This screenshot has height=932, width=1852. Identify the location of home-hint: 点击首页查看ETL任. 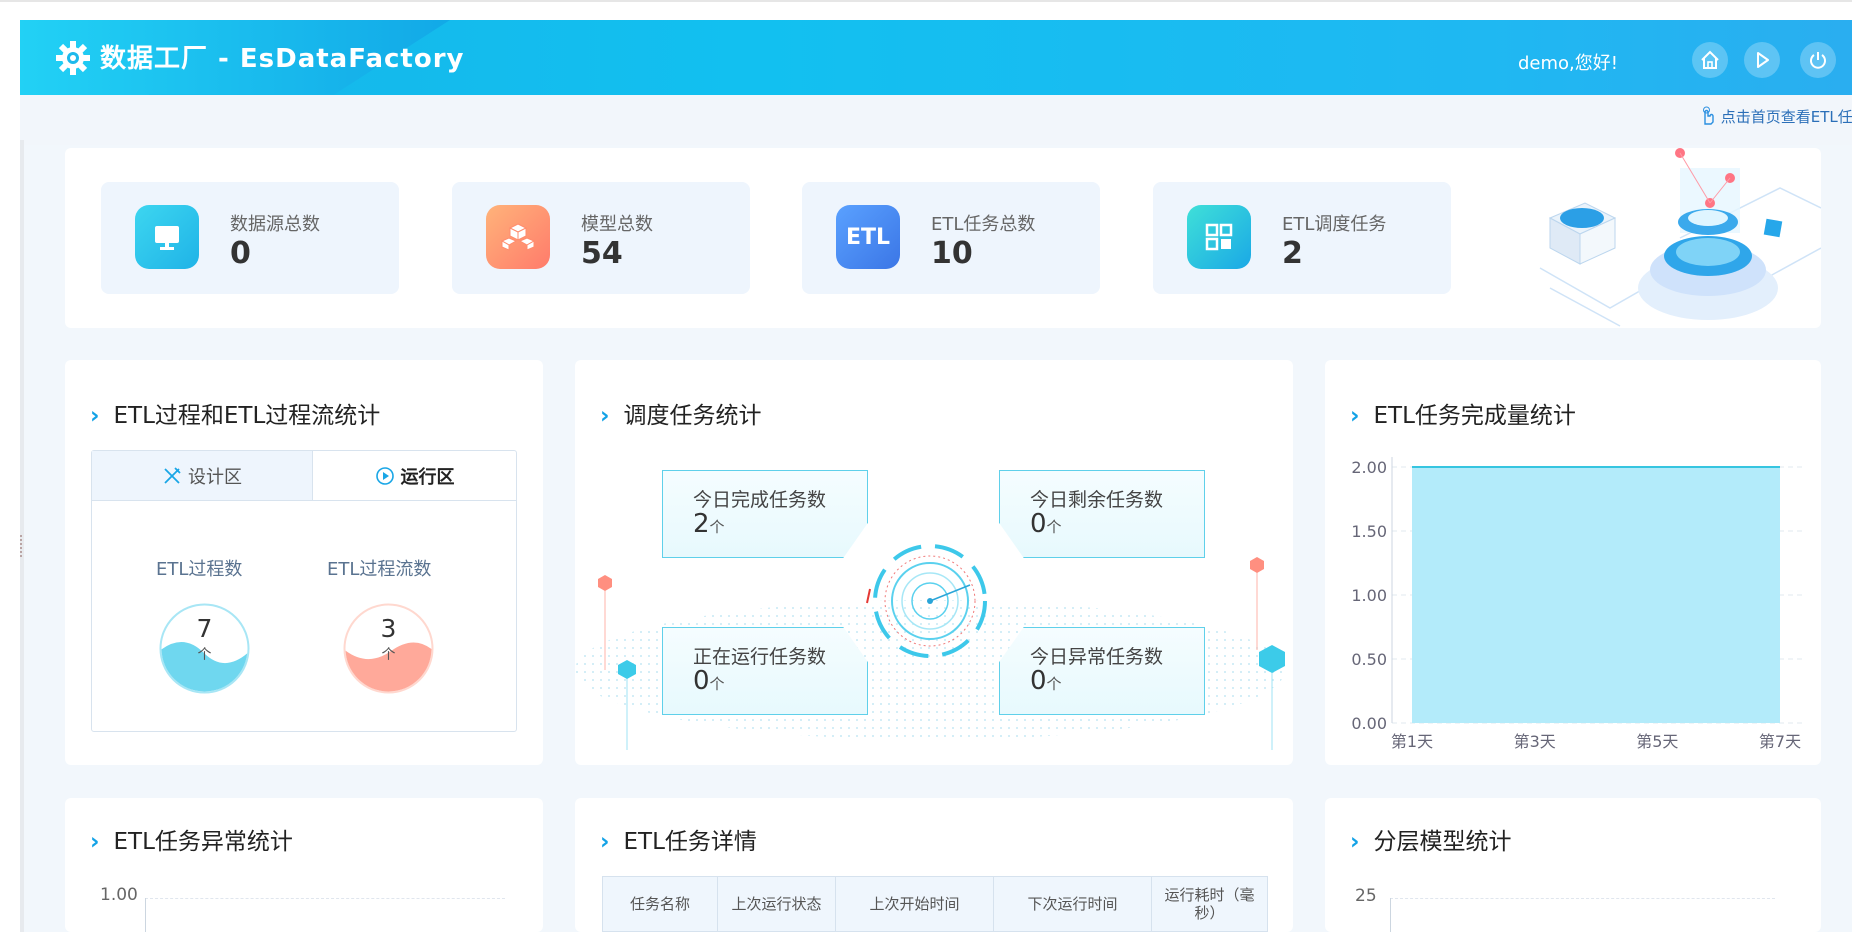
(1776, 116).